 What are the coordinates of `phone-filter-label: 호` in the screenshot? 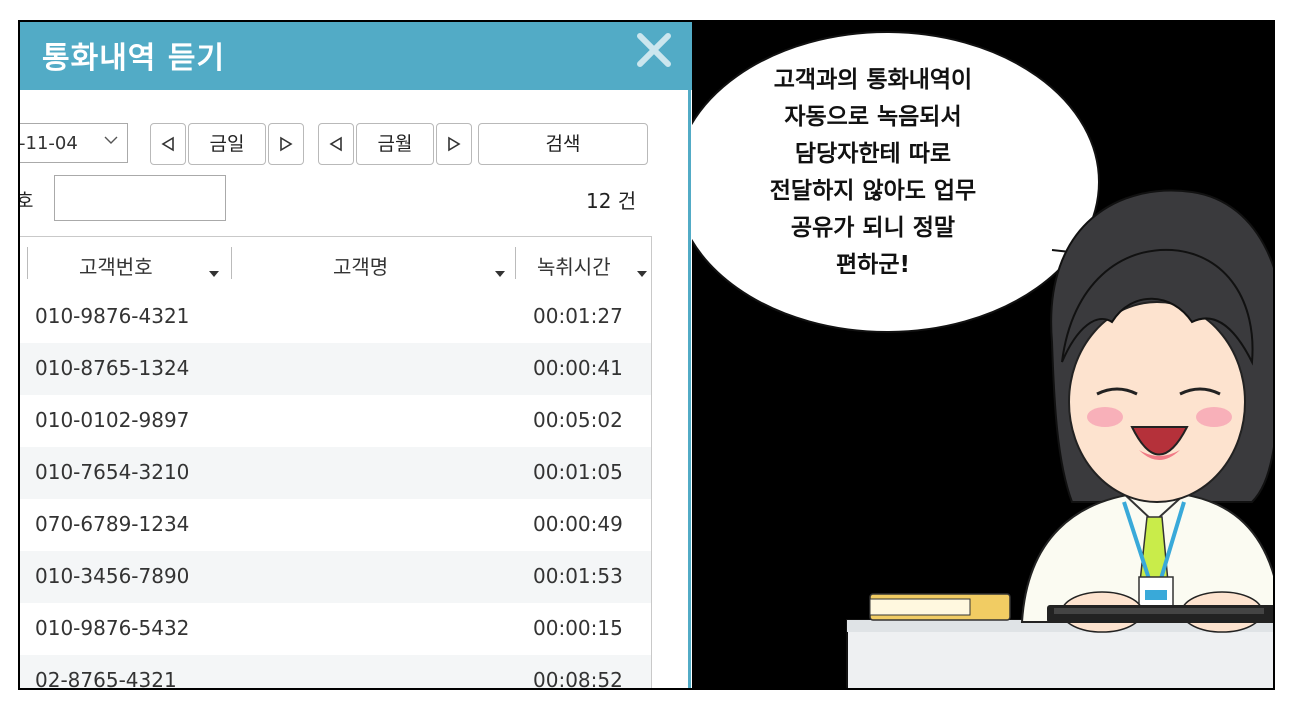 It's located at (26, 199).